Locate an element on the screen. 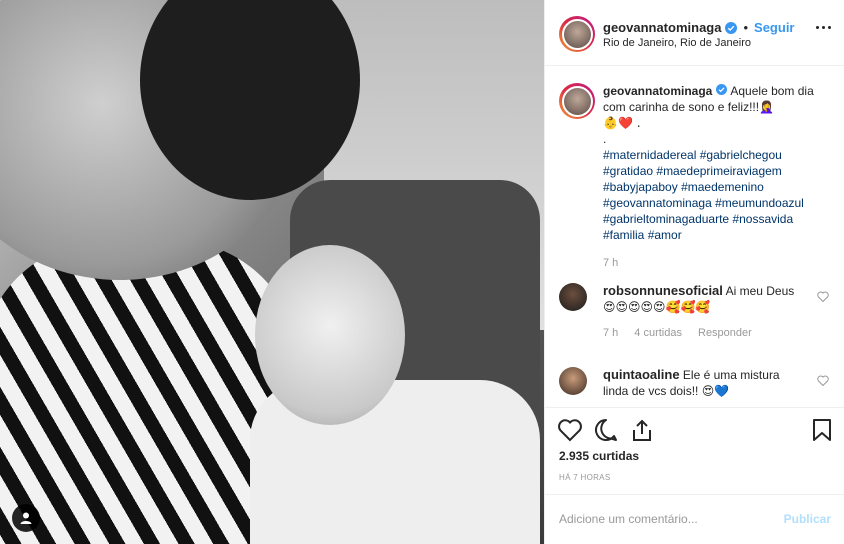  bookmark-icon is located at coordinates (822, 432).